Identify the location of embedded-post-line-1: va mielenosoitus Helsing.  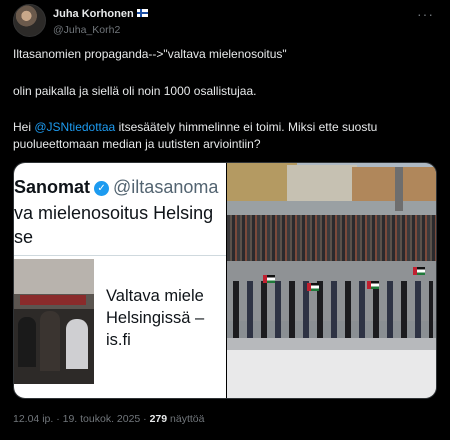
(114, 213).